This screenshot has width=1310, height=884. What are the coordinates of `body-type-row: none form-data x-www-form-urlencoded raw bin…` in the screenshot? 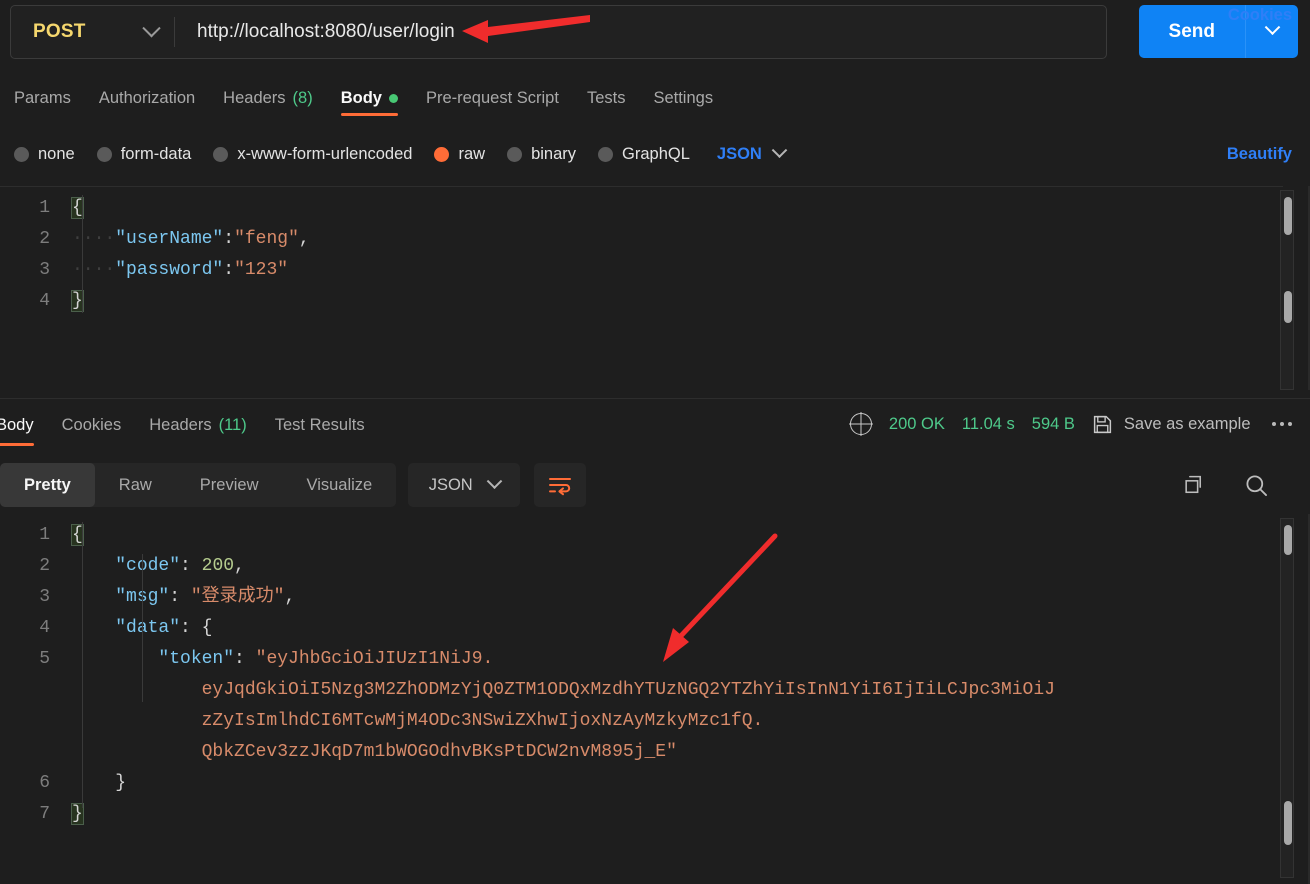 It's located at (655, 154).